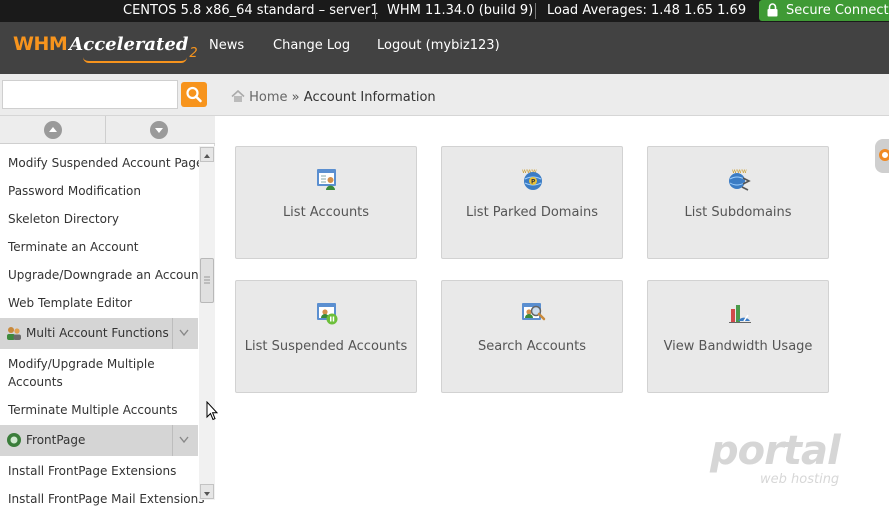 Image resolution: width=889 pixels, height=509 pixels. What do you see at coordinates (251, 10) in the screenshot?
I see `server-info: CENTOS 5.8 x86_64 standard – server1` at bounding box center [251, 10].